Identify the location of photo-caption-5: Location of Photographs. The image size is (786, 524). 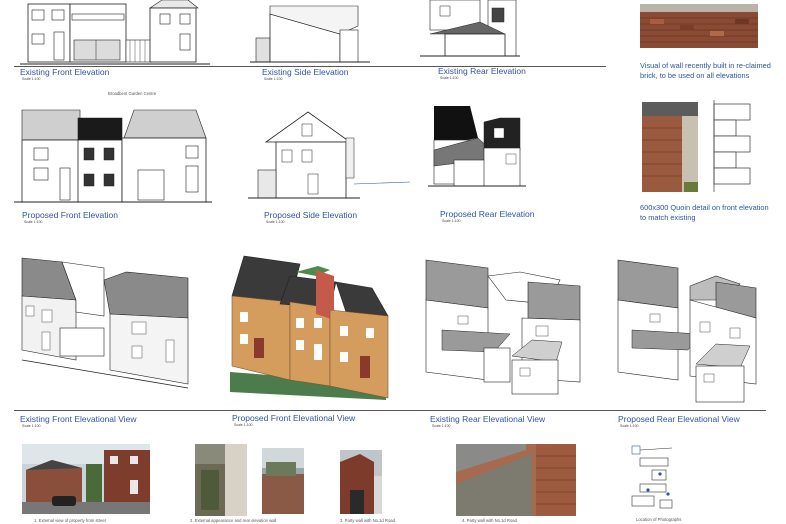
(659, 519).